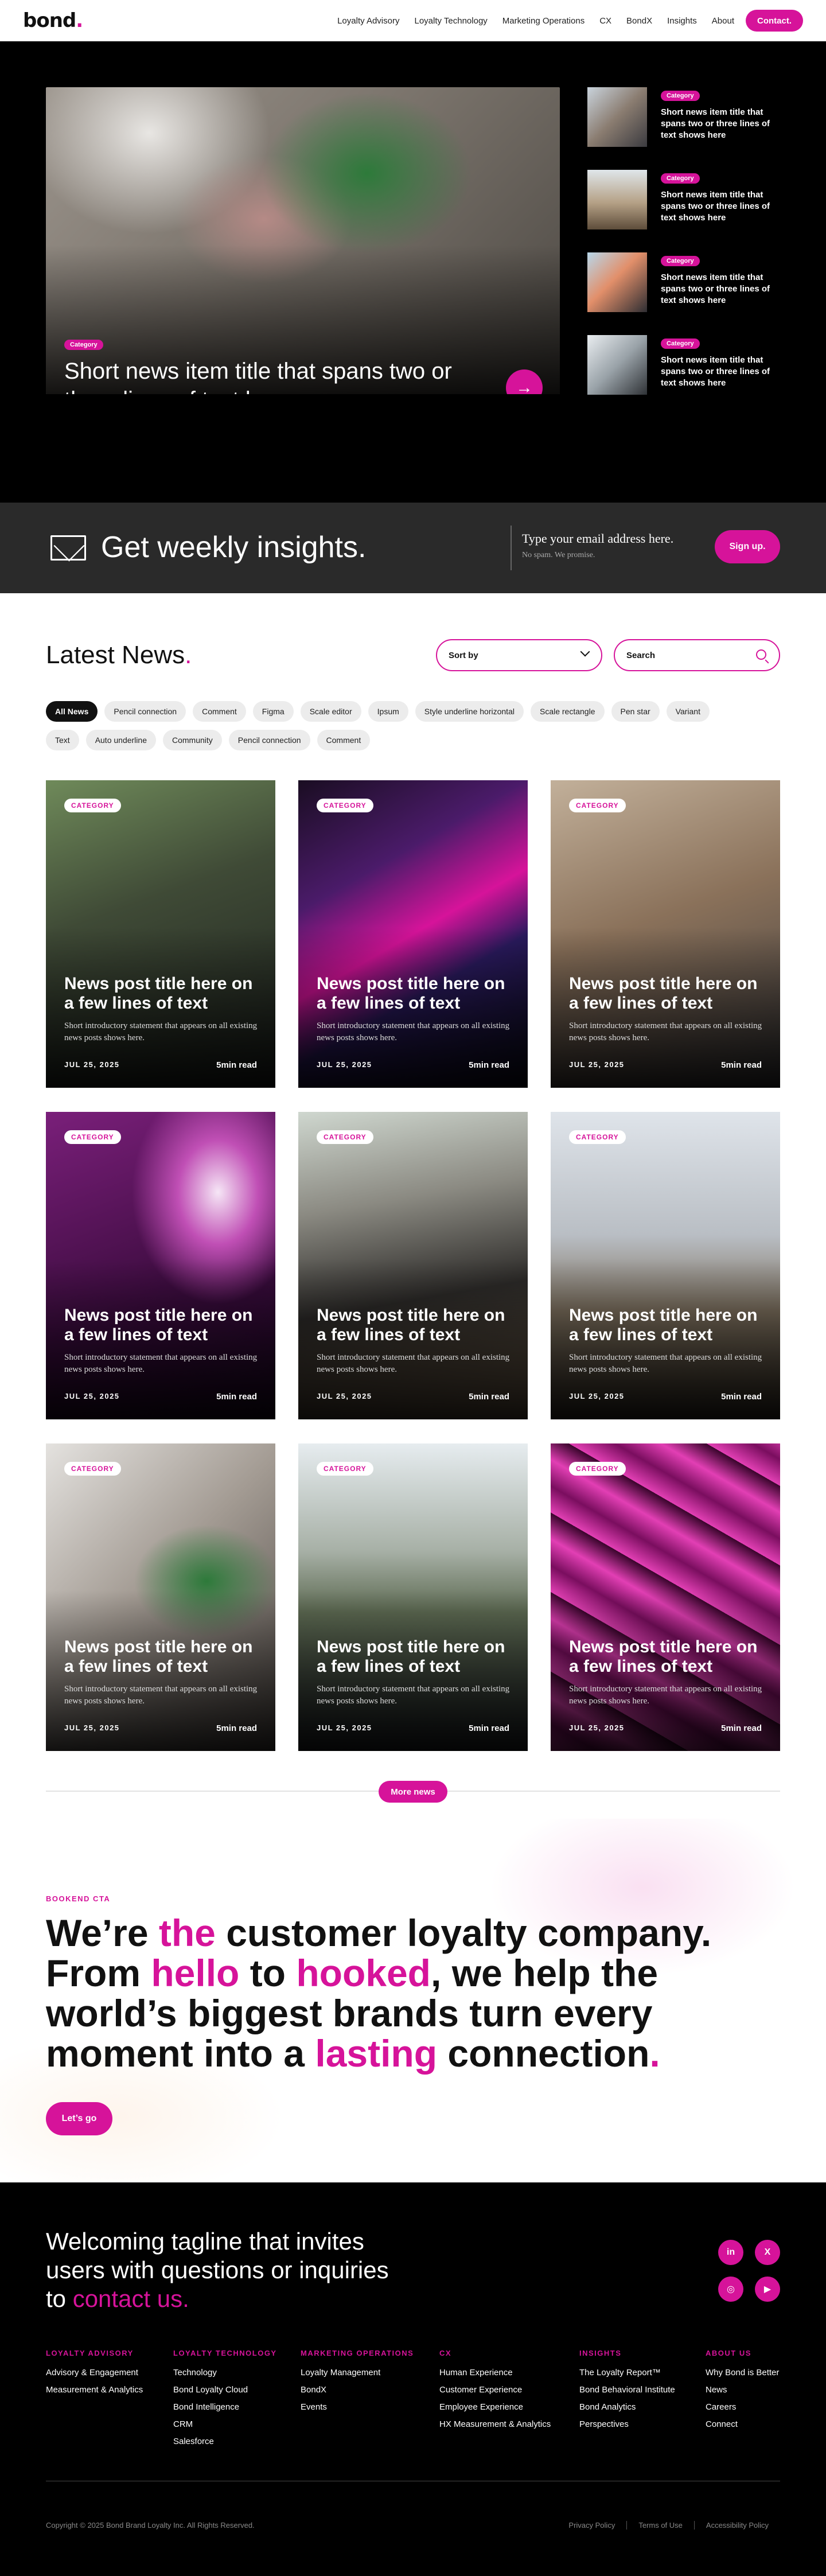  Describe the element at coordinates (469, 711) in the screenshot. I see `tag-filter: Style underline horizontal` at that location.